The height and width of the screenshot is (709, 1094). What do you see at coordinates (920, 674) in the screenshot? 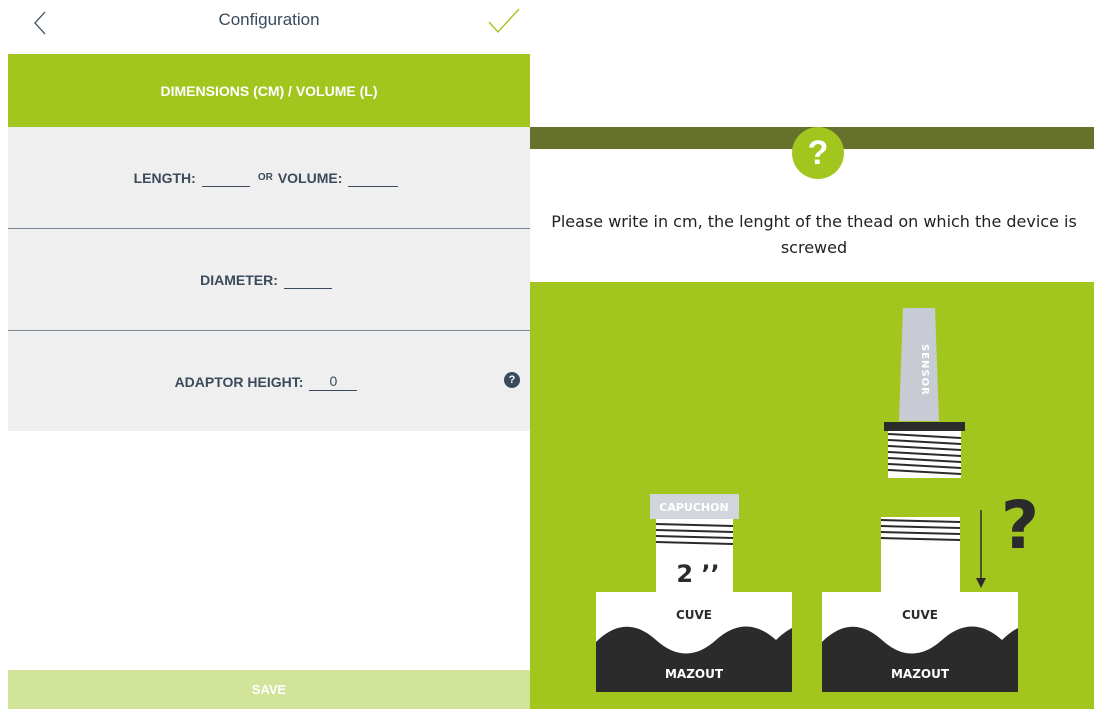
I see `right-fuel-label: MAZOUT` at bounding box center [920, 674].